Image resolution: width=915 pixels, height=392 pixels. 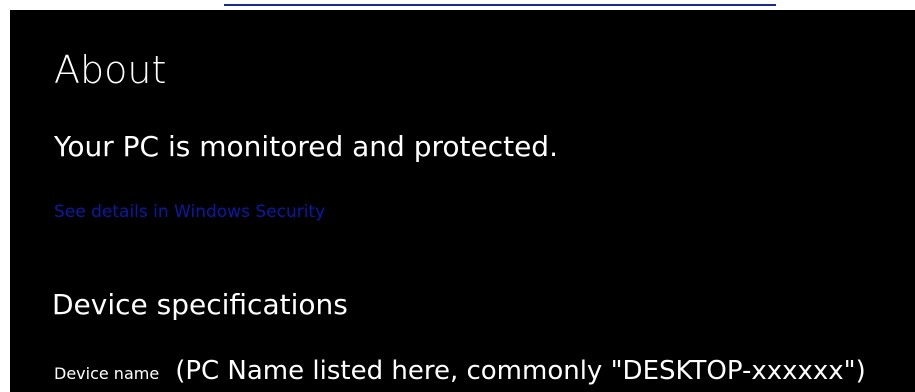 What do you see at coordinates (306, 146) in the screenshot?
I see `security-status-text: Your PC is monitored and protected.` at bounding box center [306, 146].